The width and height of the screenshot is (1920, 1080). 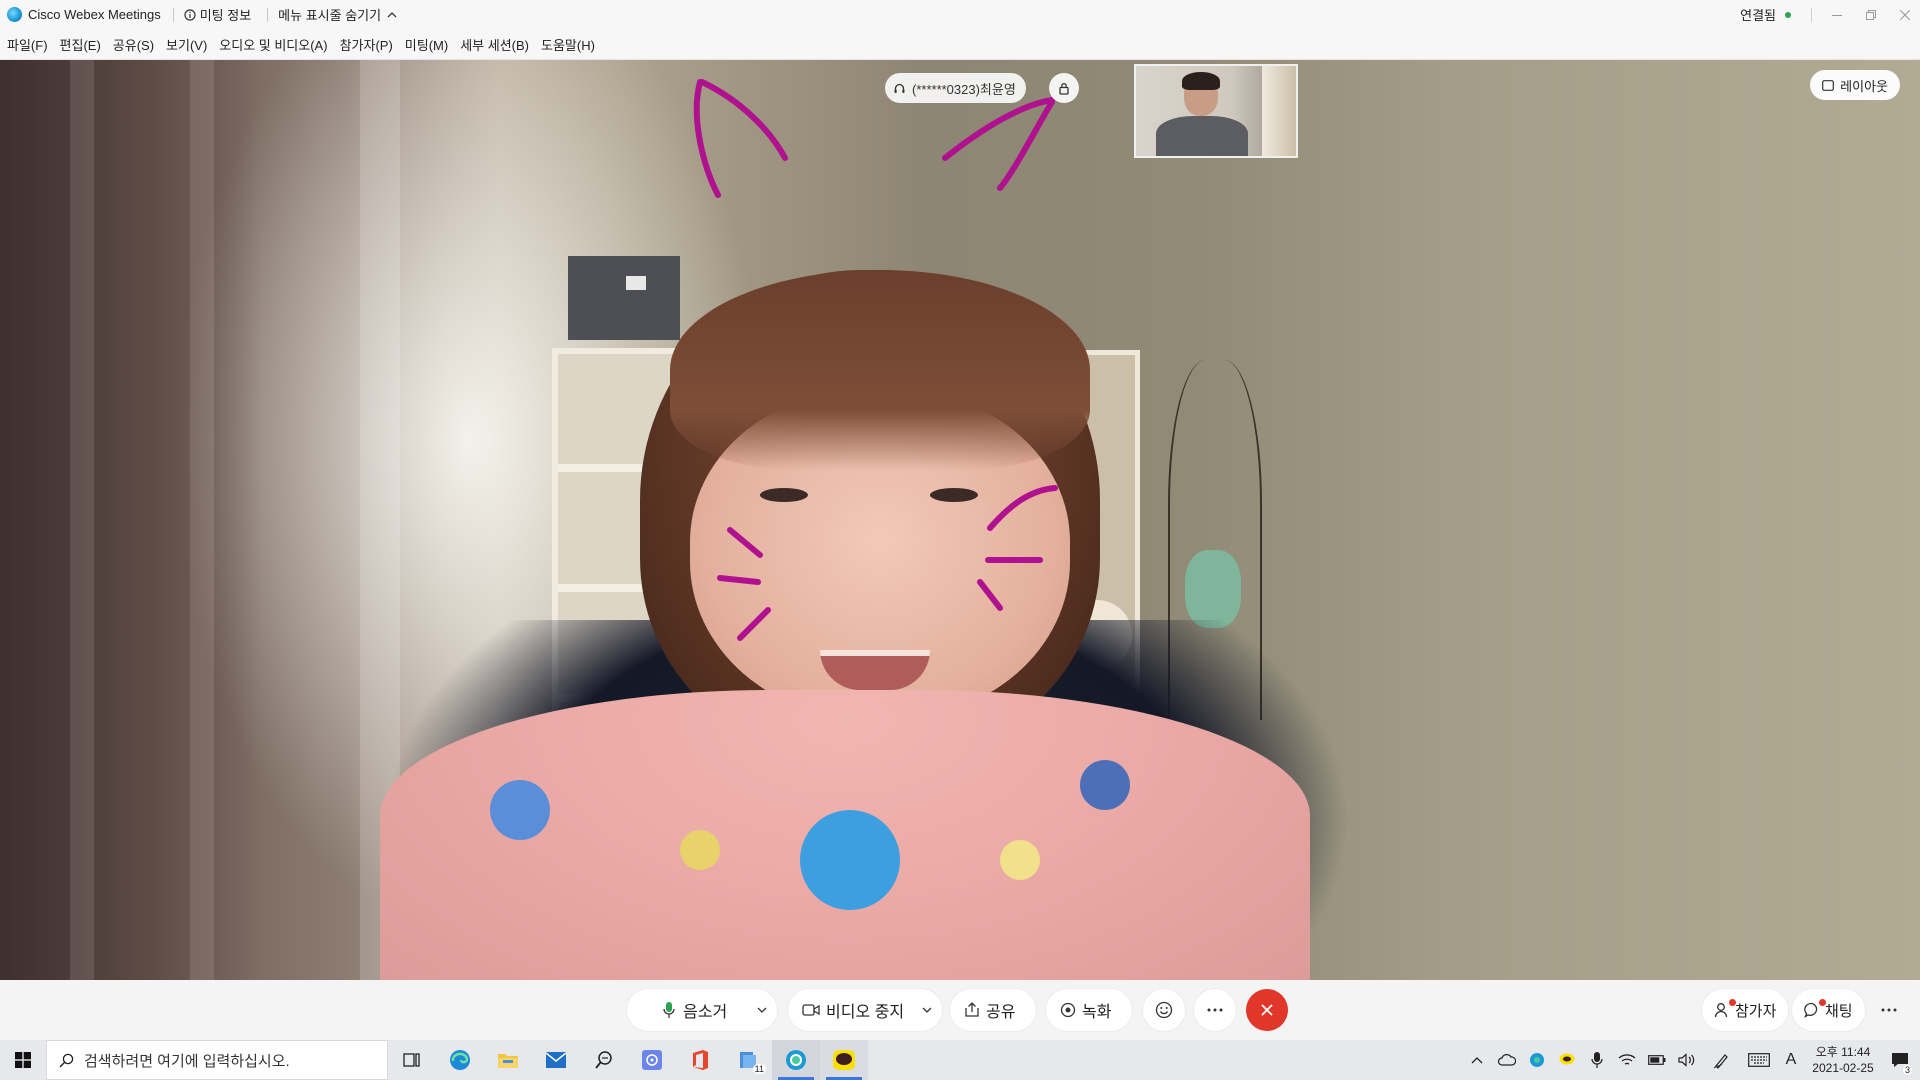 What do you see at coordinates (955, 88) in the screenshot?
I see `participant-name-tag: (******0323)최윤영` at bounding box center [955, 88].